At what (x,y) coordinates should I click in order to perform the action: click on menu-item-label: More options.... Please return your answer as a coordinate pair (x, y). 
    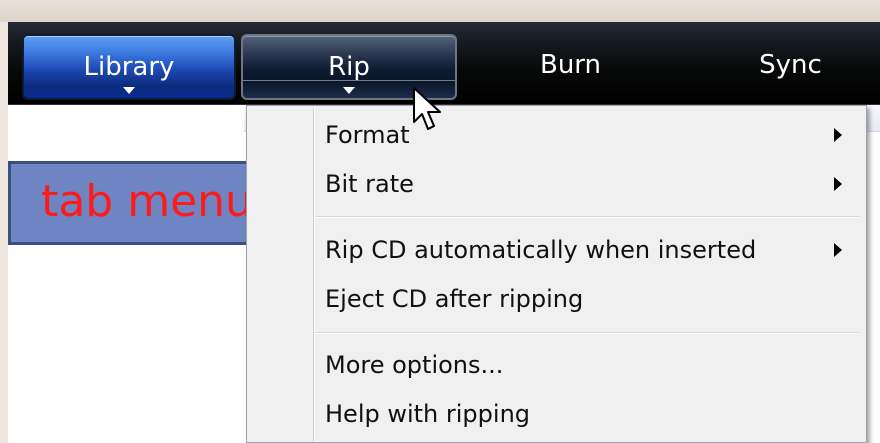
    Looking at the image, I should click on (414, 365).